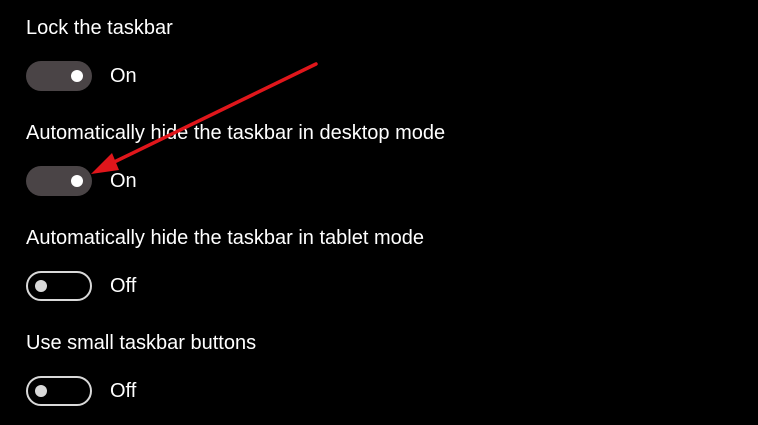 The image size is (758, 425). Describe the element at coordinates (59, 181) in the screenshot. I see `auto-hide-desktop-toggle` at that location.